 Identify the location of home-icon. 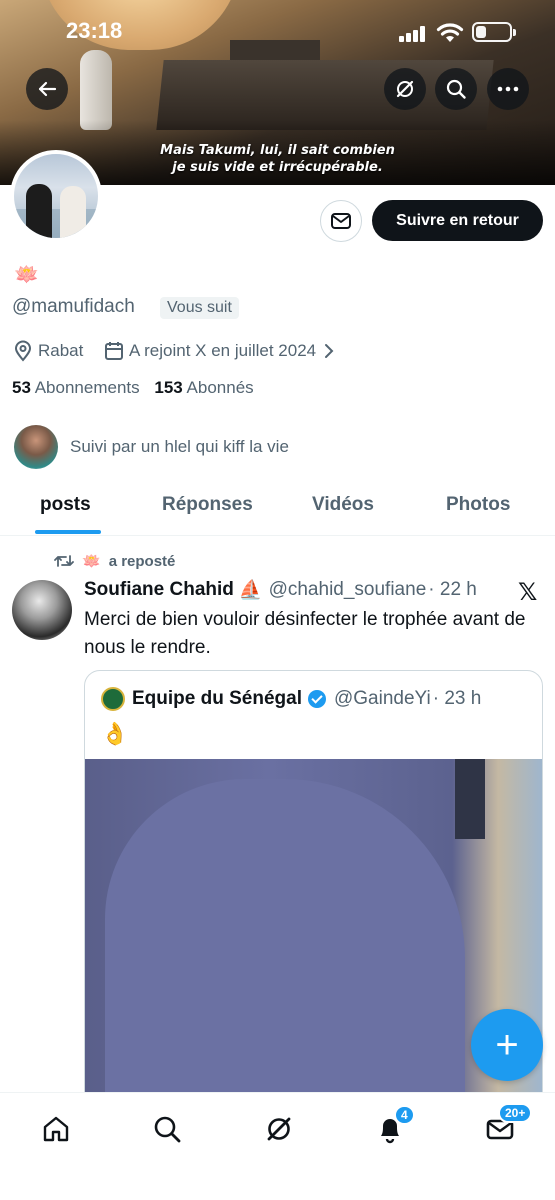
(56, 1129).